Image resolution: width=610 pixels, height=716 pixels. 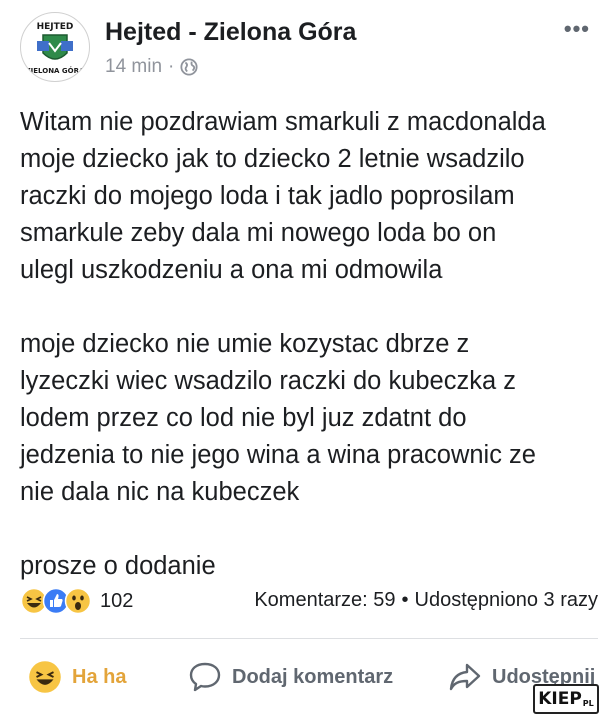 I want to click on page-name: Hejted - Zielona Góra, so click(x=230, y=32).